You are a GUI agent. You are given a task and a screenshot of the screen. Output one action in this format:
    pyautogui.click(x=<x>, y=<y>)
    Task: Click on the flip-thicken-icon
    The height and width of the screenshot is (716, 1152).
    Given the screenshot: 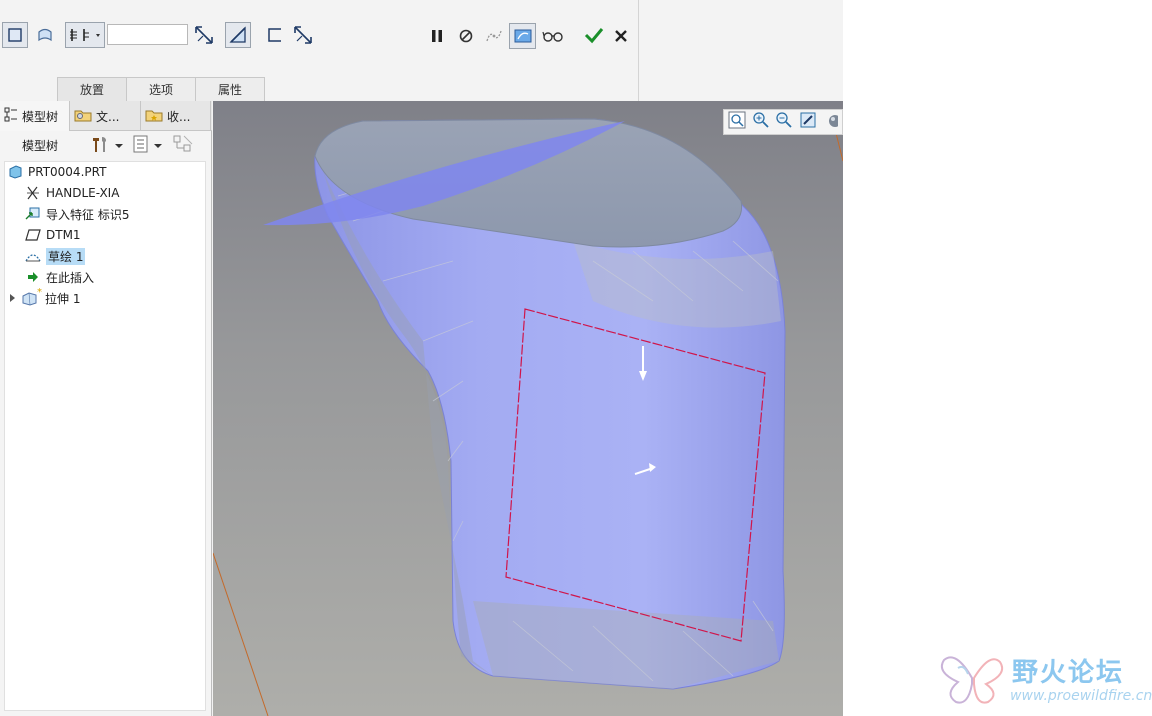 What is the action you would take?
    pyautogui.click(x=303, y=35)
    